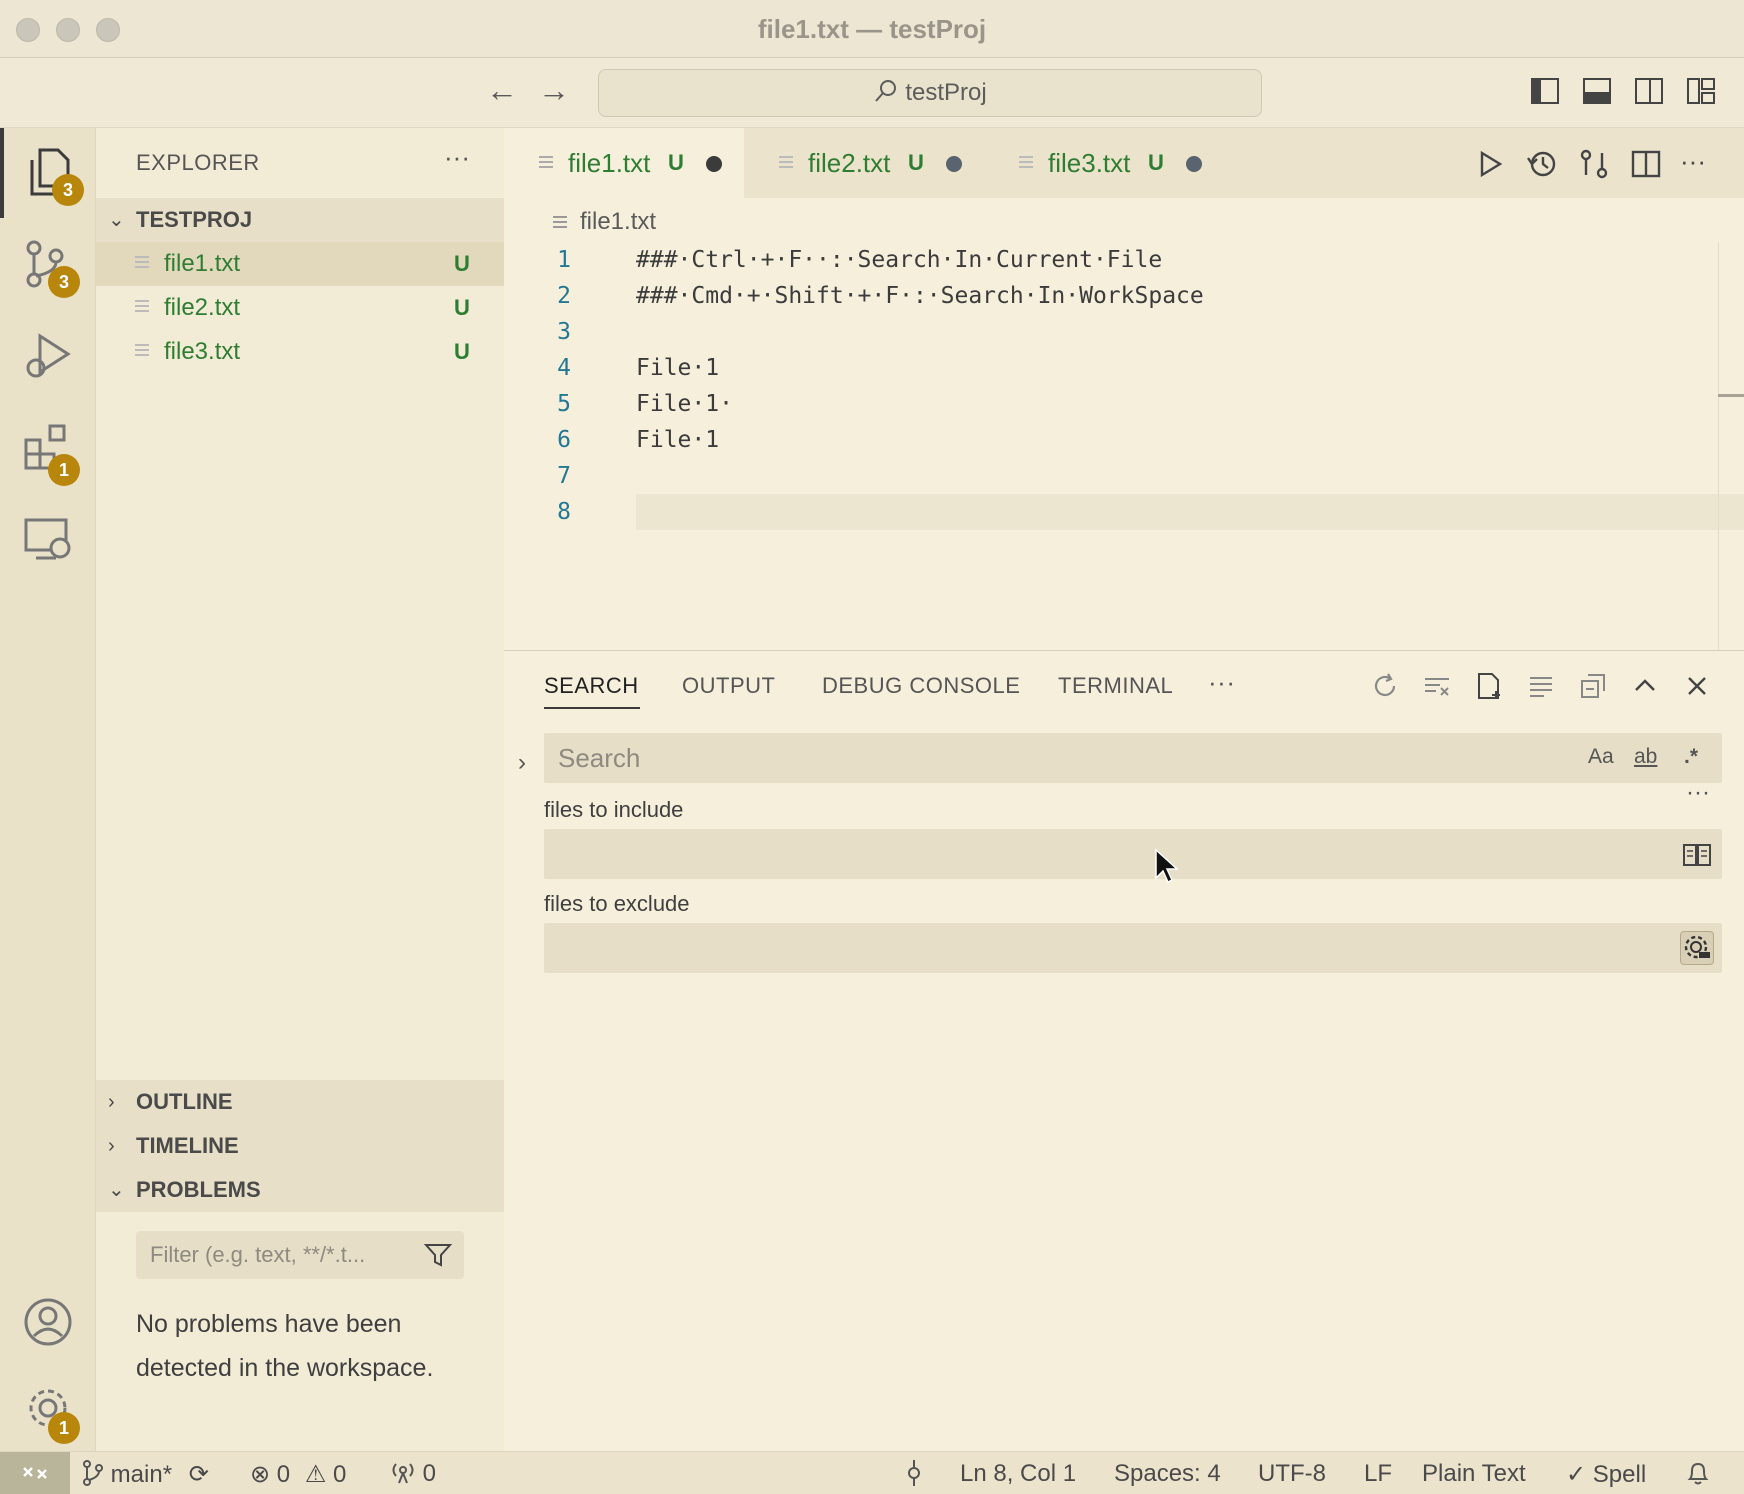  I want to click on spell-check: ✓ Spell, so click(1606, 1474).